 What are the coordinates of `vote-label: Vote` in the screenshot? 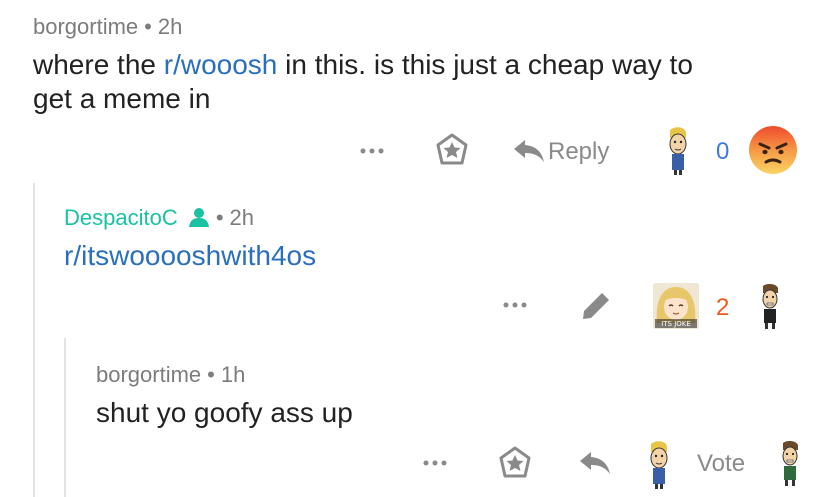 It's located at (721, 463).